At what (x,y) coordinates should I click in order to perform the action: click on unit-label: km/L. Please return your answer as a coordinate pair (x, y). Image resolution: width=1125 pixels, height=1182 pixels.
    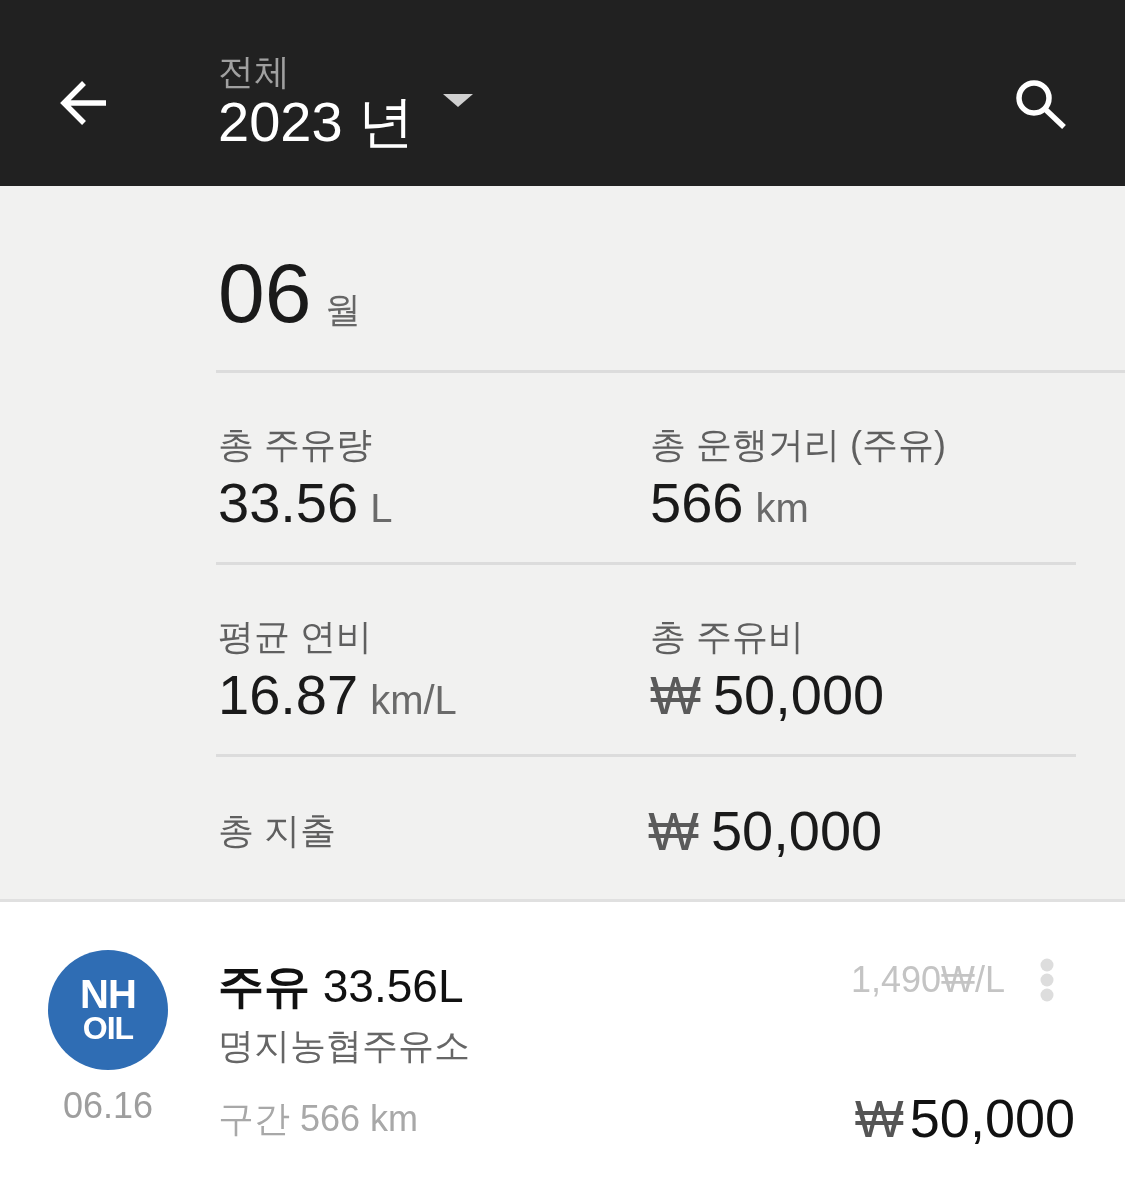
    Looking at the image, I should click on (413, 700).